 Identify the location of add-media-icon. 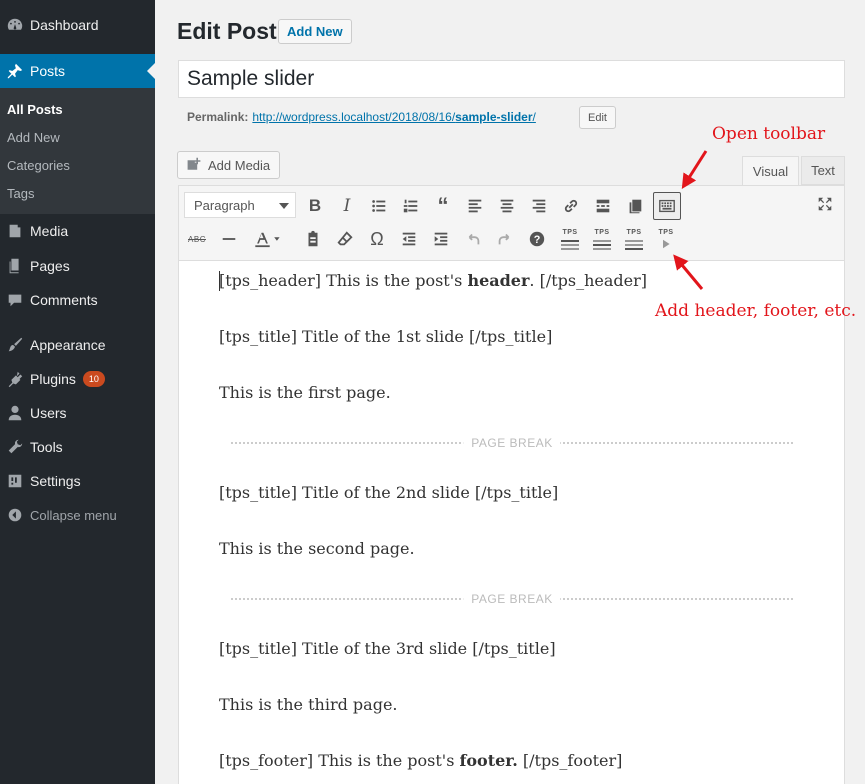
(194, 163).